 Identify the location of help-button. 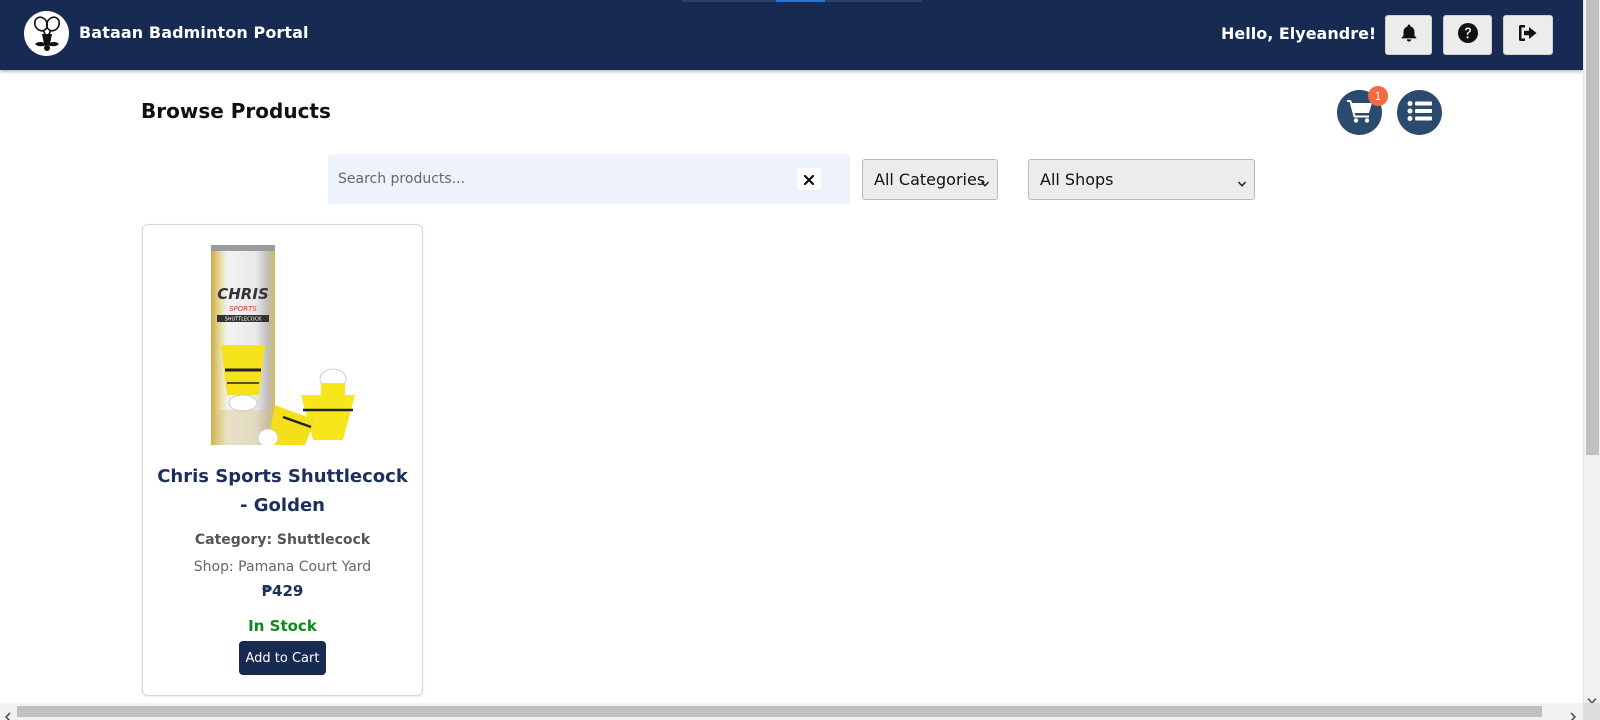
(1467, 35).